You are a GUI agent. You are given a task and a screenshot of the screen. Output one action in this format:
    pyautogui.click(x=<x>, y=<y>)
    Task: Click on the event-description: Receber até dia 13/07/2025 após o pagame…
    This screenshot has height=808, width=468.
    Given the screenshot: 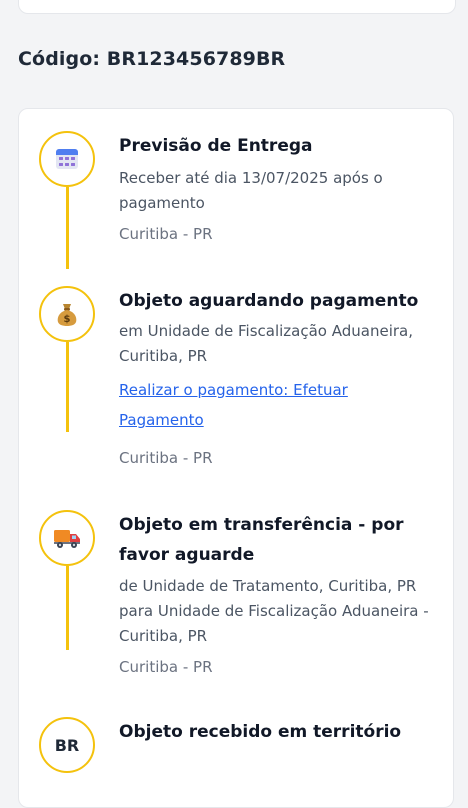 What is the action you would take?
    pyautogui.click(x=251, y=190)
    